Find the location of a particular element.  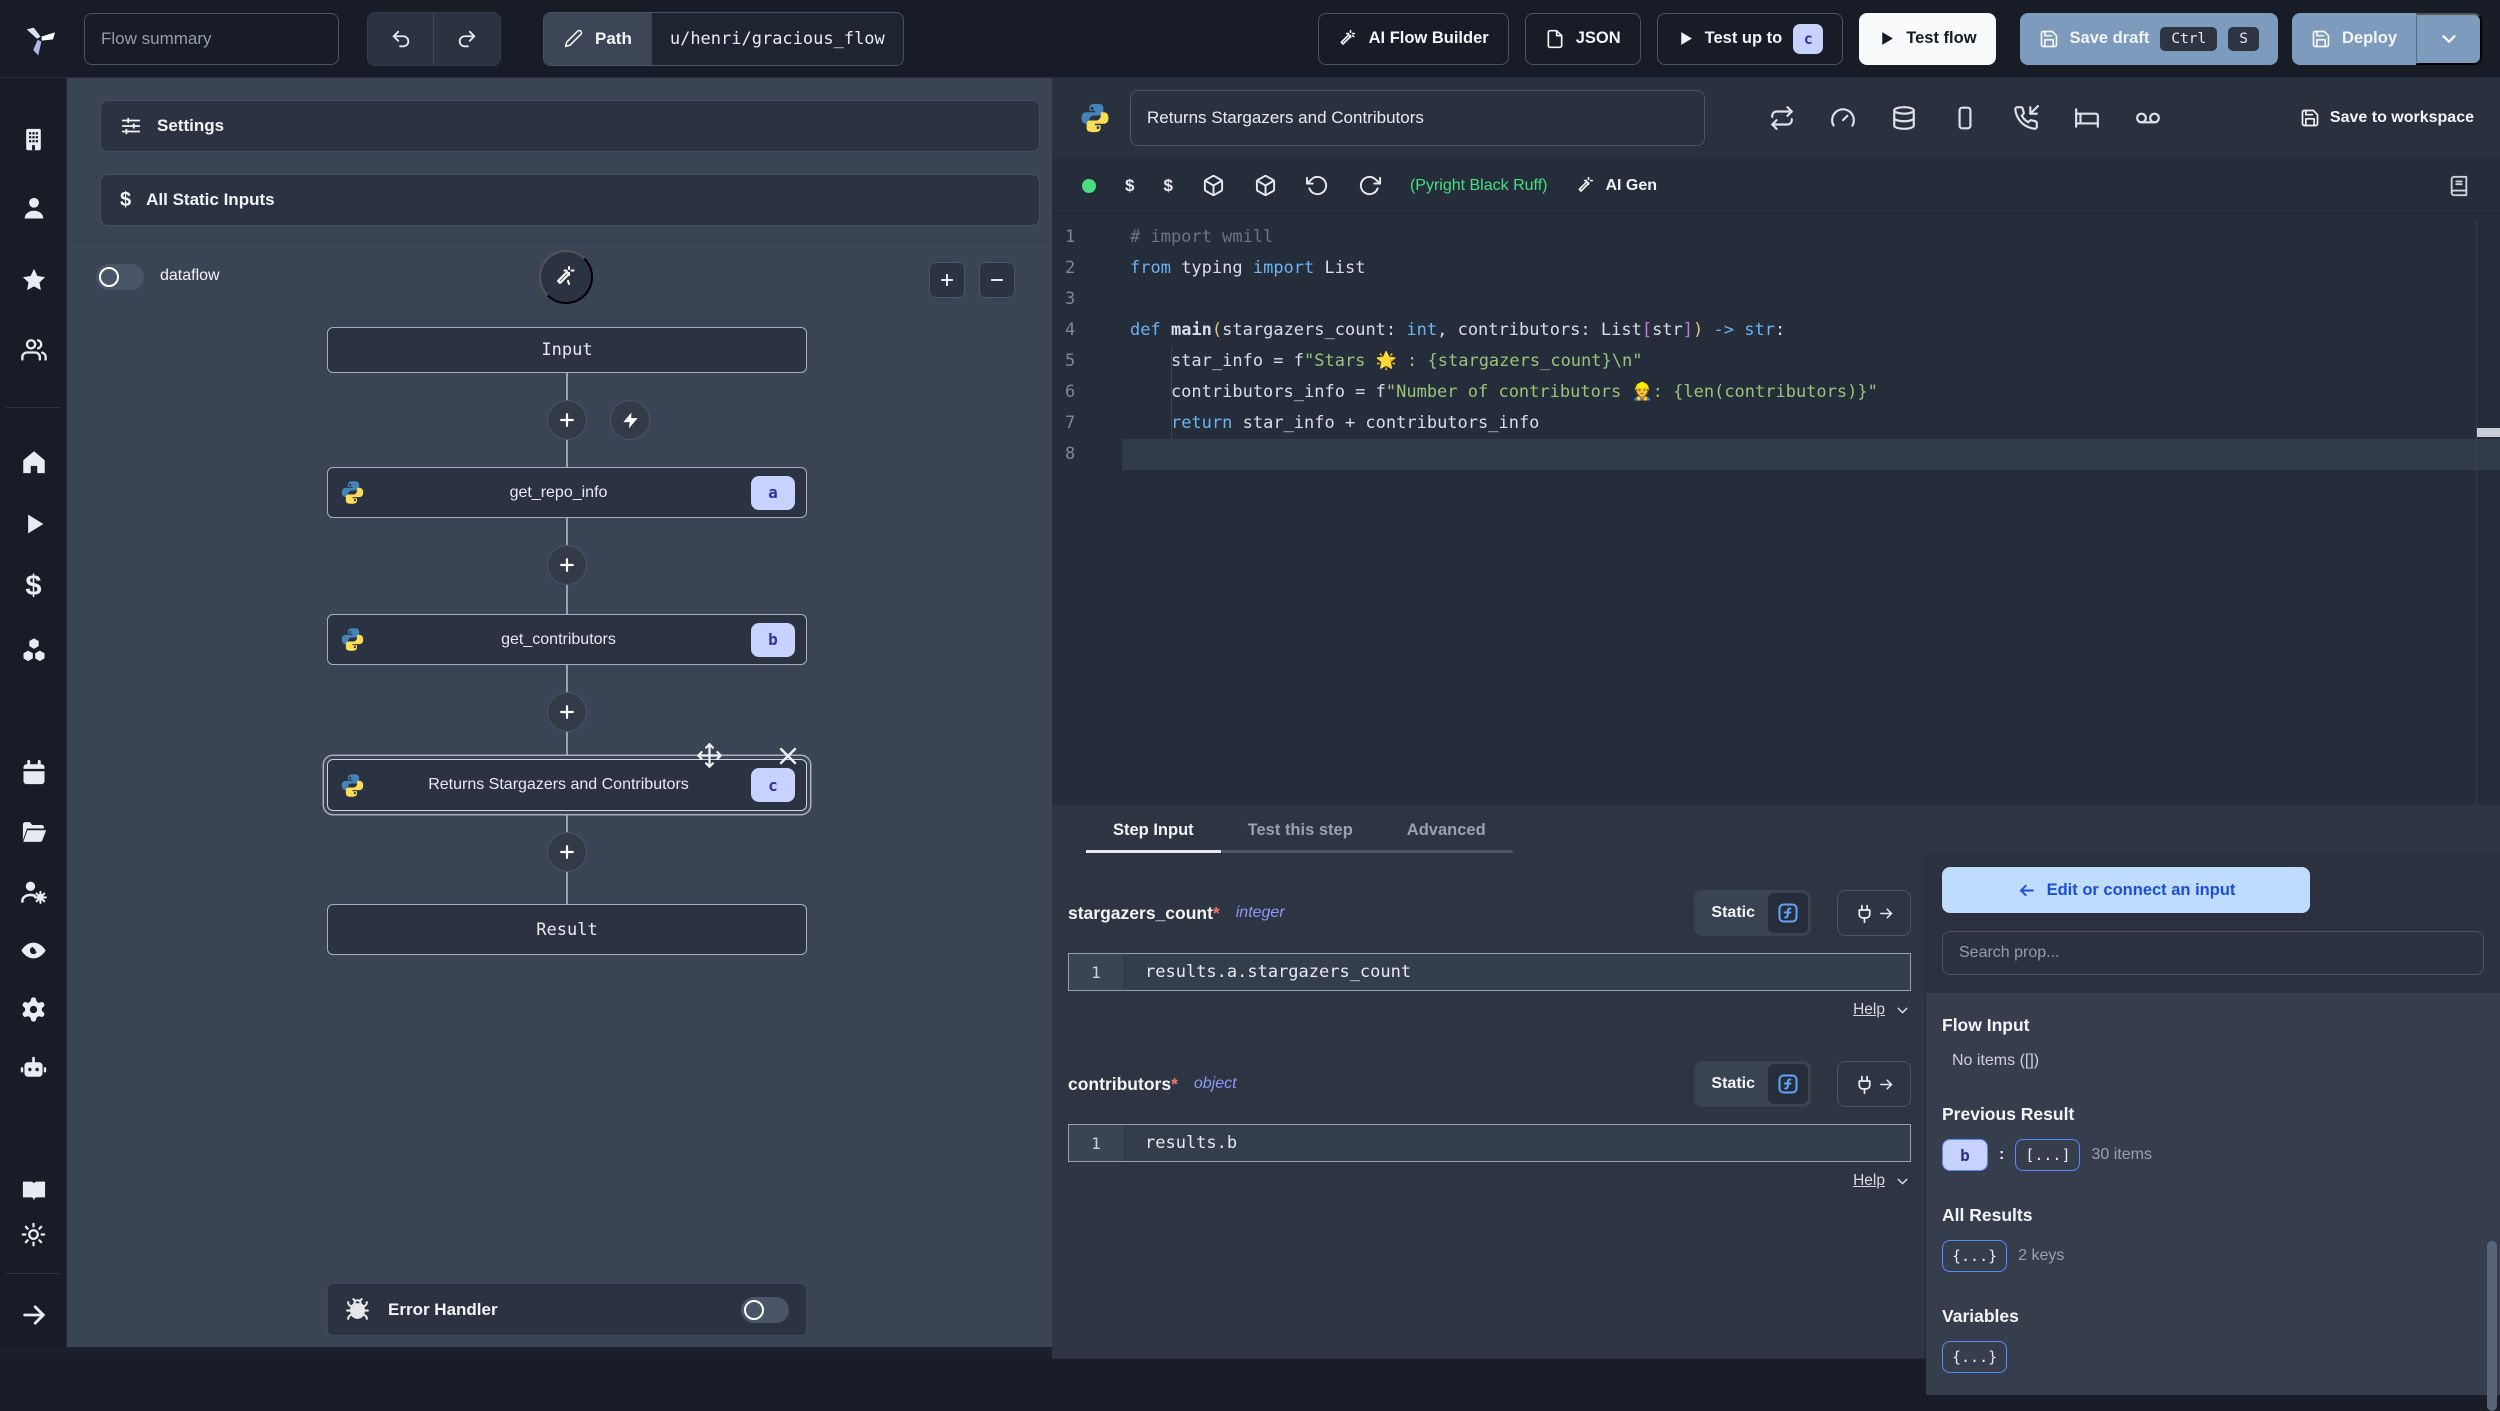

reload-rotate-cw-icon is located at coordinates (1369, 185).